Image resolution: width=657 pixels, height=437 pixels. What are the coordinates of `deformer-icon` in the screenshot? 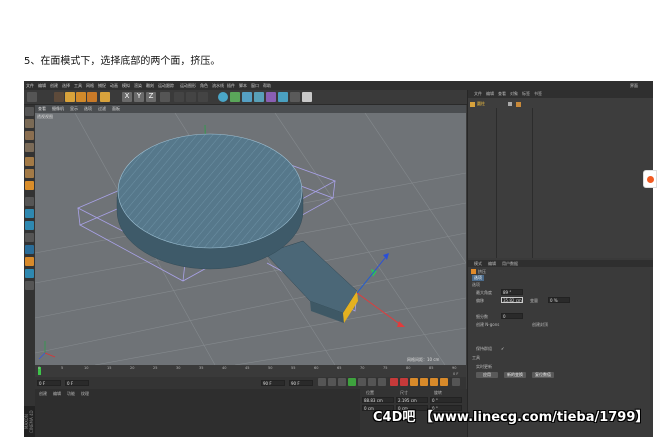 It's located at (271, 97).